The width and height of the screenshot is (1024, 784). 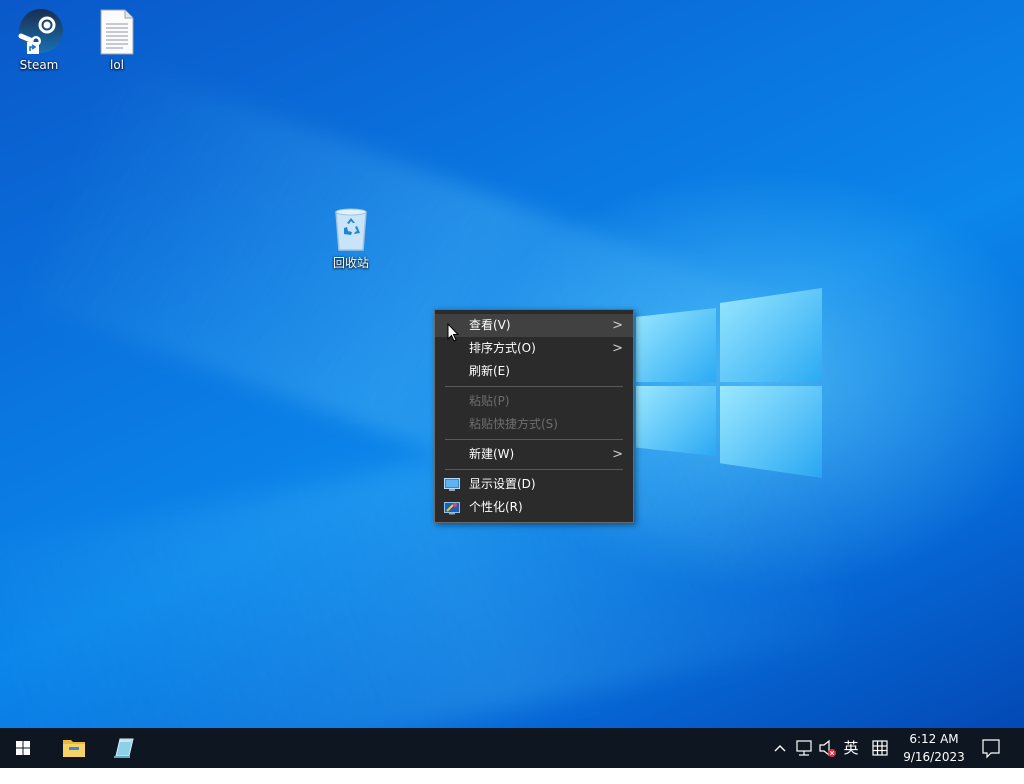 I want to click on taskbar-notepad, so click(x=123, y=748).